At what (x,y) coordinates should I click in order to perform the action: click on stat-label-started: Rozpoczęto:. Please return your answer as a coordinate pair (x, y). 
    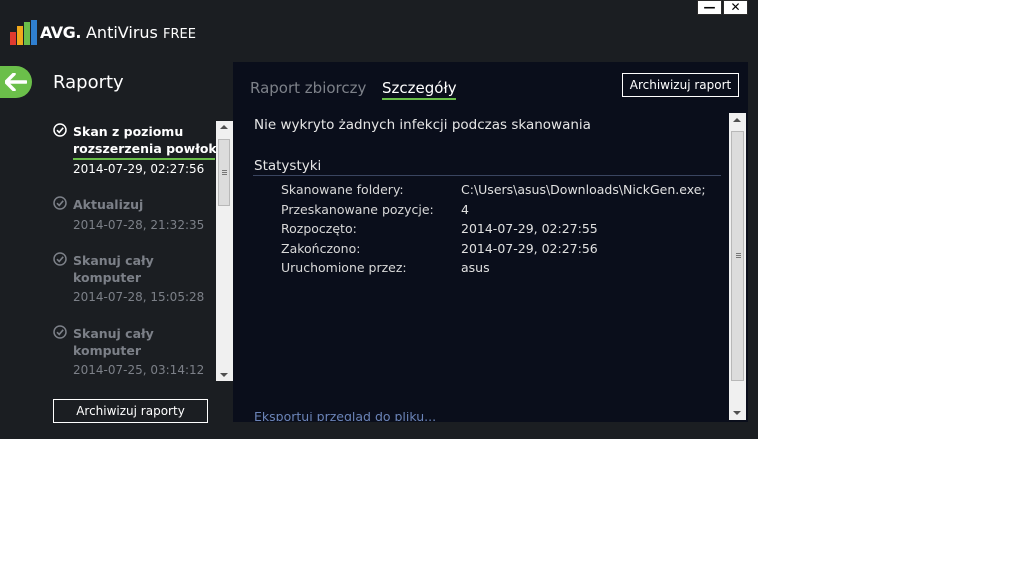
    Looking at the image, I should click on (319, 228).